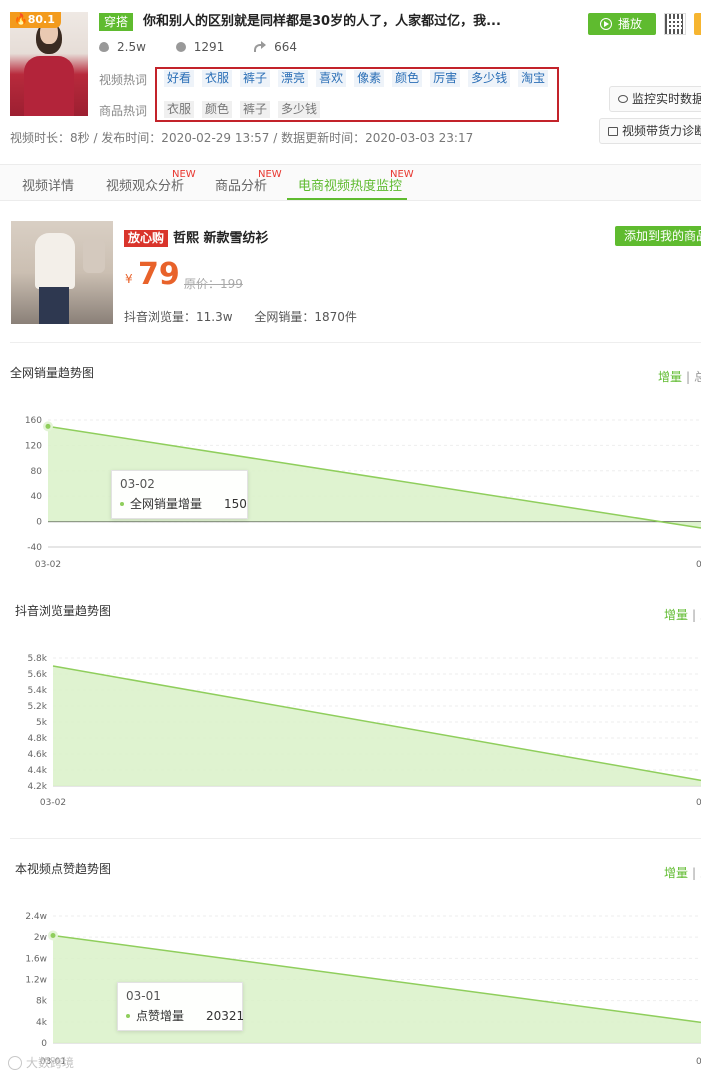  What do you see at coordinates (655, 99) in the screenshot?
I see `monitor-realtime-button: 监控实时数据` at bounding box center [655, 99].